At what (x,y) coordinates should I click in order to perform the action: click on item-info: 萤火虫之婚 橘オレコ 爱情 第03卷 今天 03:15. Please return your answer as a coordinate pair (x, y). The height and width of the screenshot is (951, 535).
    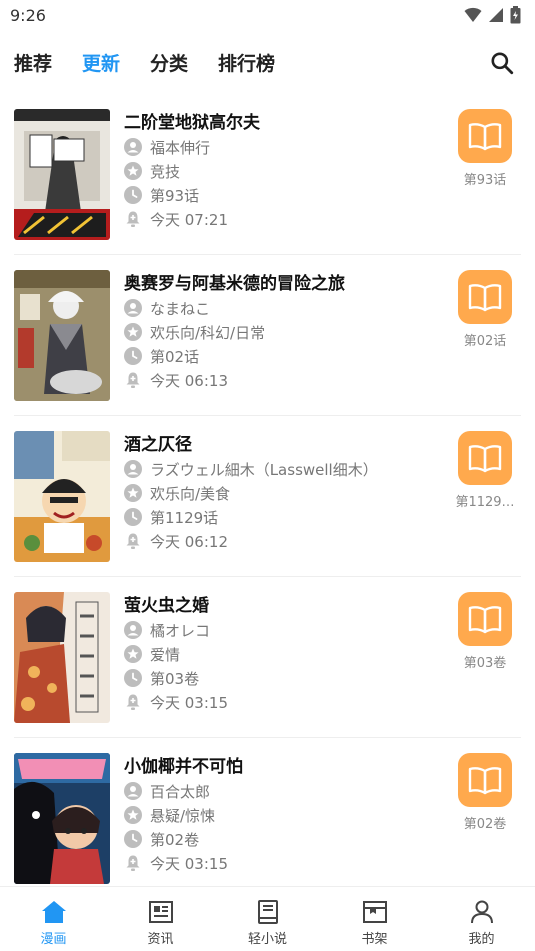
    Looking at the image, I should click on (289, 654).